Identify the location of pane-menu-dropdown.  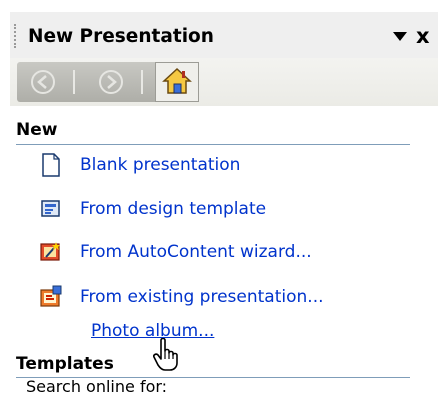
(400, 37).